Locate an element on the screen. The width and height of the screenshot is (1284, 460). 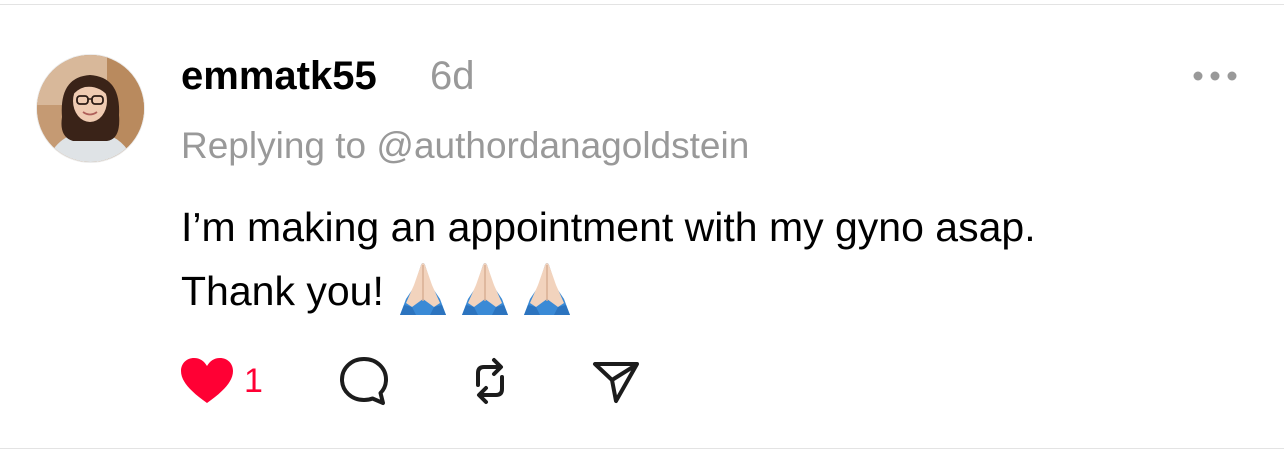
timestamp: 6d is located at coordinates (452, 76).